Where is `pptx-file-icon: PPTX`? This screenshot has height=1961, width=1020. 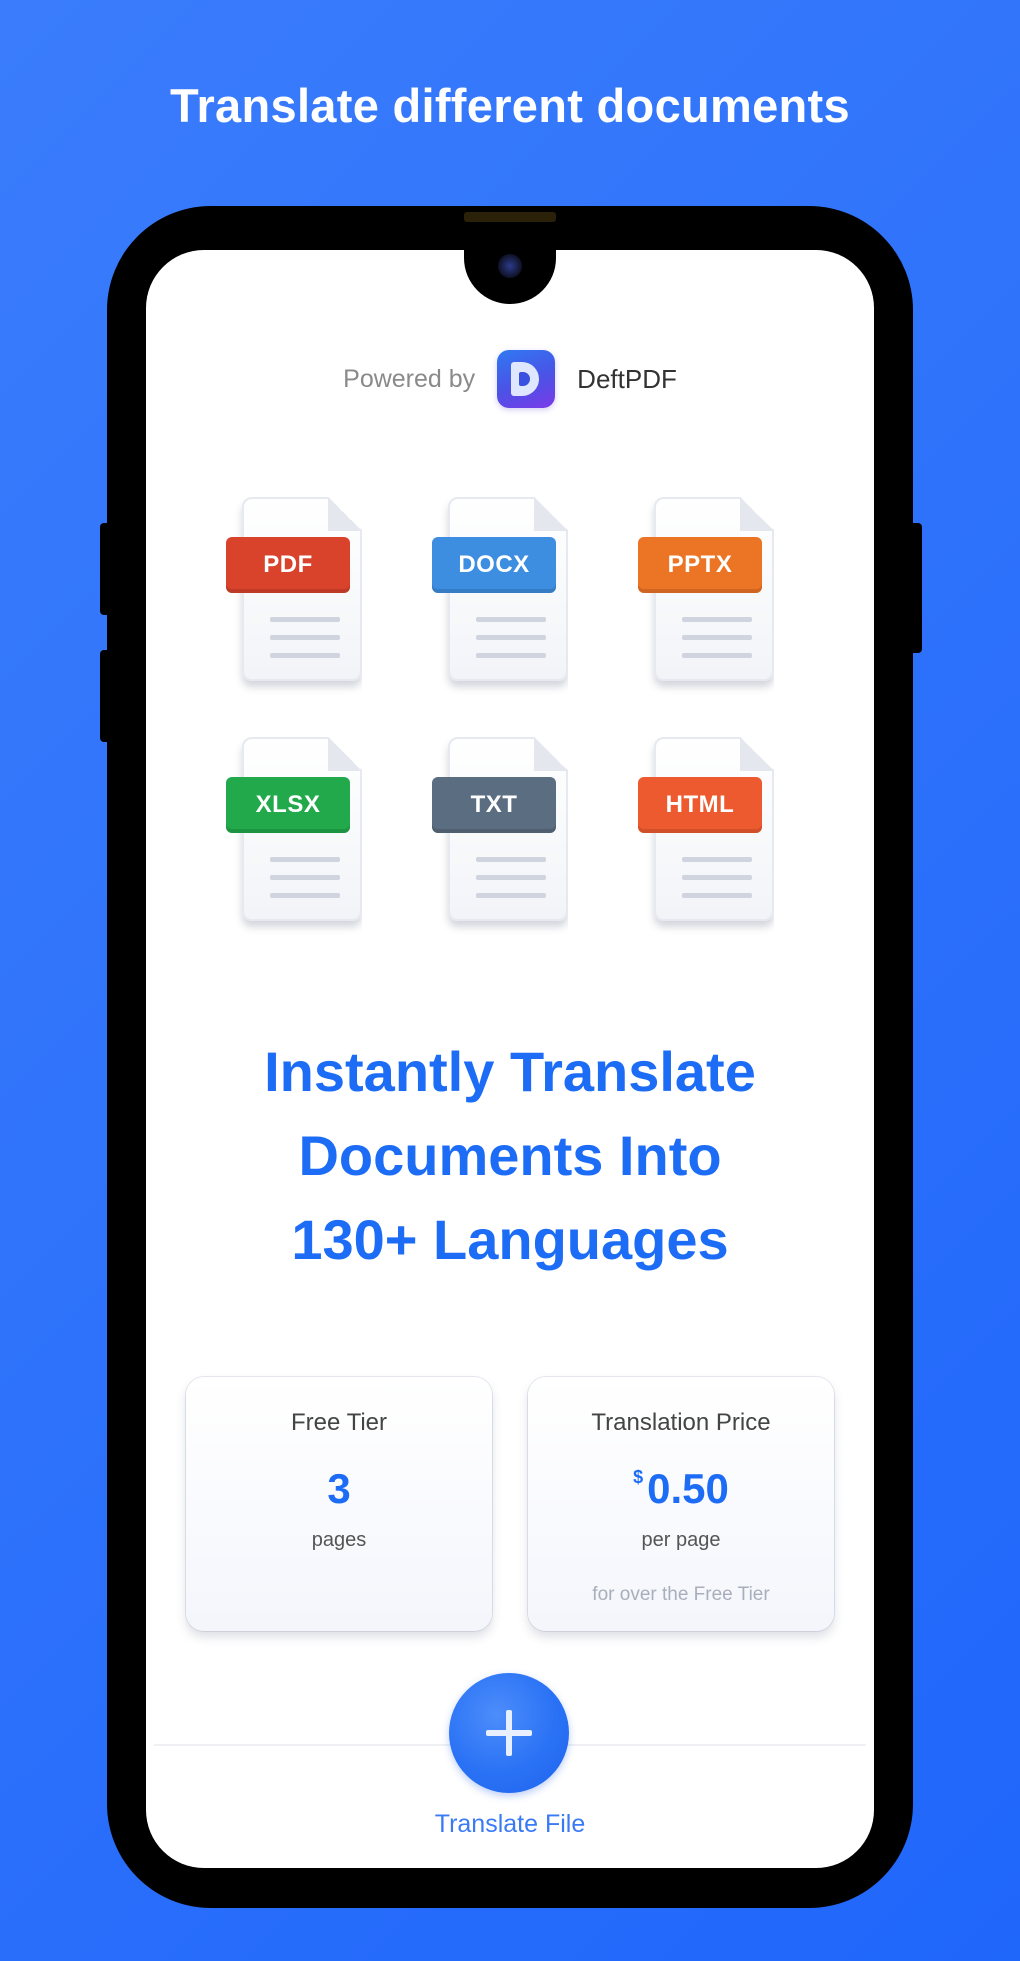 pptx-file-icon: PPTX is located at coordinates (706, 590).